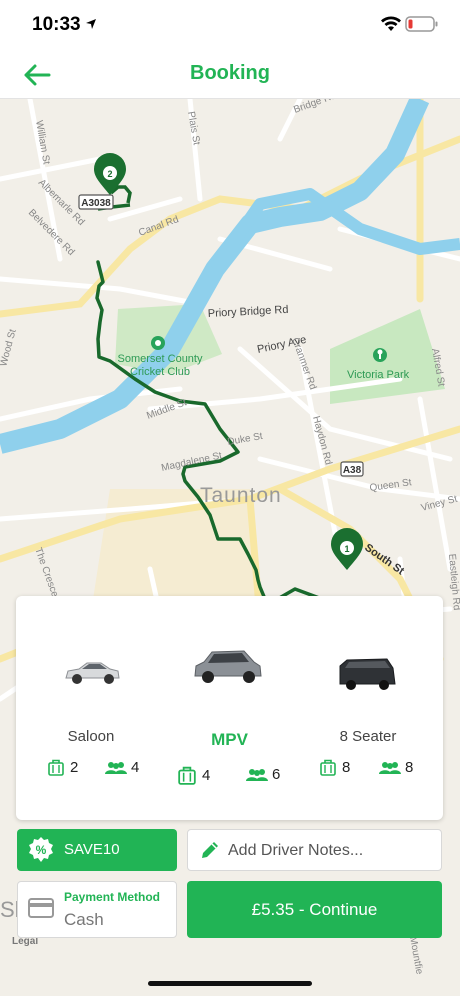  I want to click on map-label-magdalene-st: Magdalene St, so click(191, 462).